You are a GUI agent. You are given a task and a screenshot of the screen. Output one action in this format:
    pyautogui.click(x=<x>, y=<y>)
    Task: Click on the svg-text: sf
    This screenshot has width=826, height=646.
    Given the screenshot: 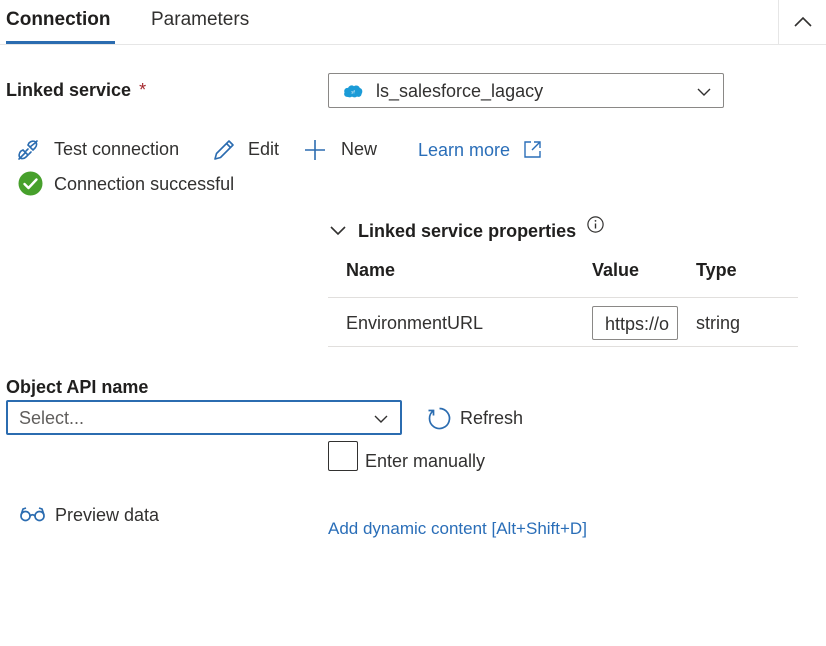 What is the action you would take?
    pyautogui.click(x=353, y=92)
    